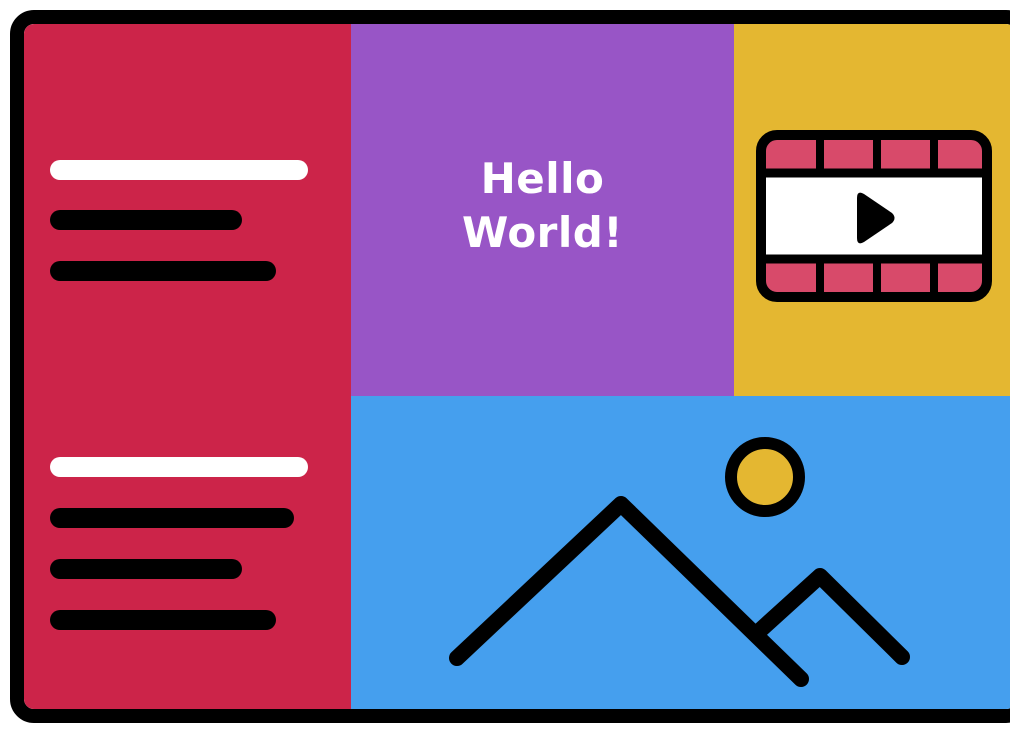  What do you see at coordinates (679, 591) in the screenshot?
I see `mountain-icon` at bounding box center [679, 591].